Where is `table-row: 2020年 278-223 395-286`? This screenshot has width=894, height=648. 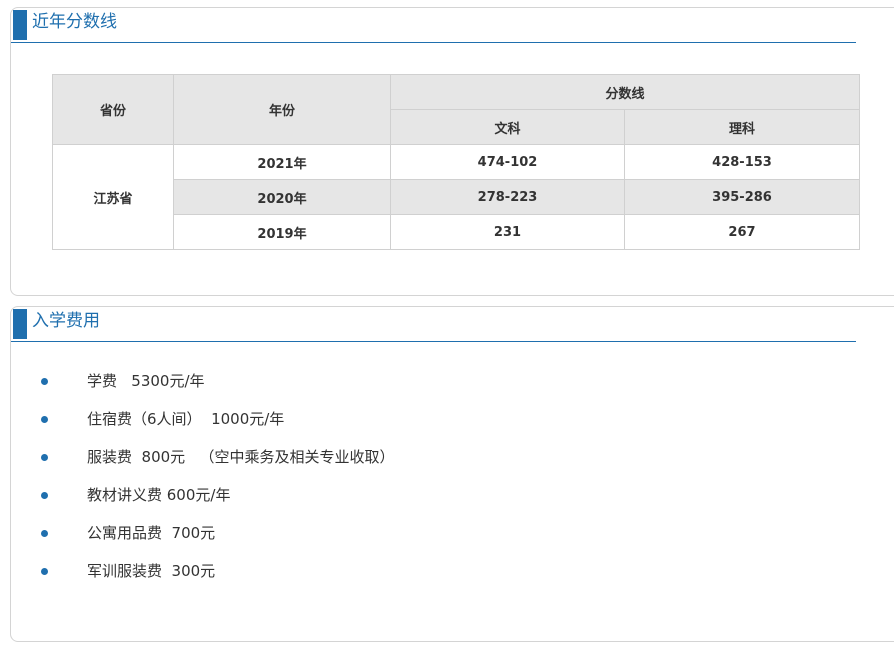
table-row: 2020年 278-223 395-286 is located at coordinates (456, 197).